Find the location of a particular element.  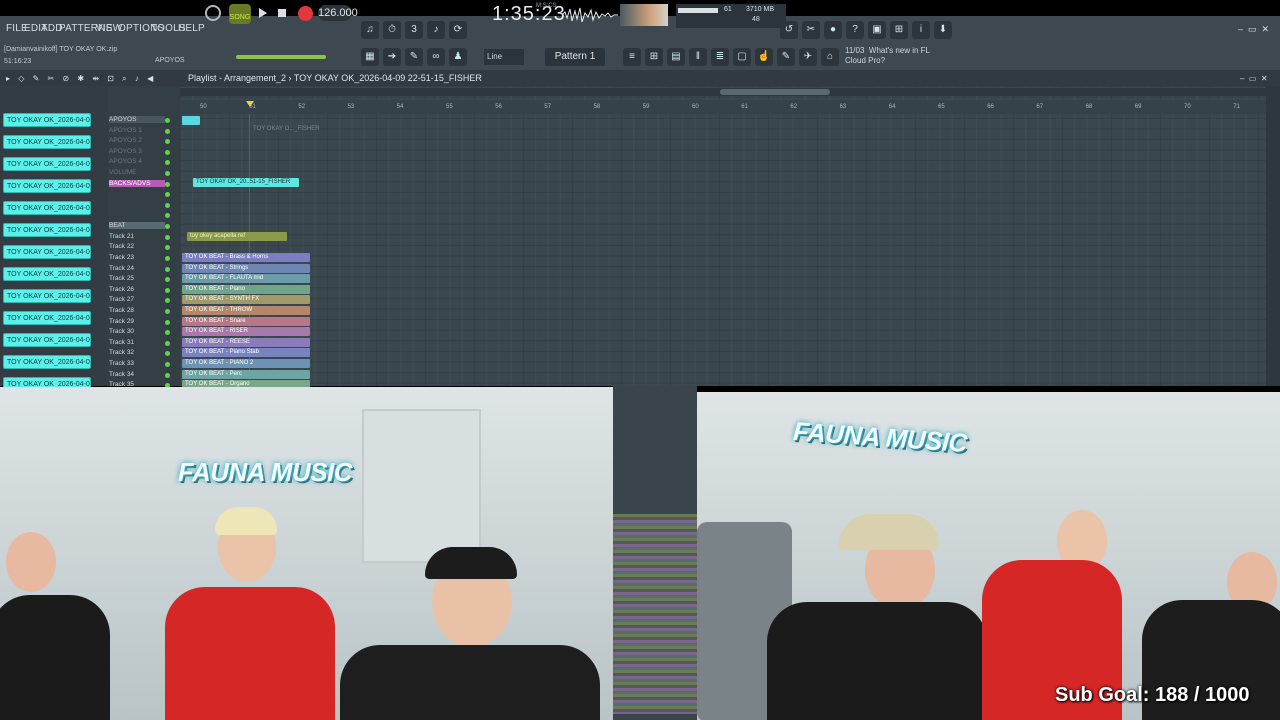

track-28: Track 28 is located at coordinates (139, 310).